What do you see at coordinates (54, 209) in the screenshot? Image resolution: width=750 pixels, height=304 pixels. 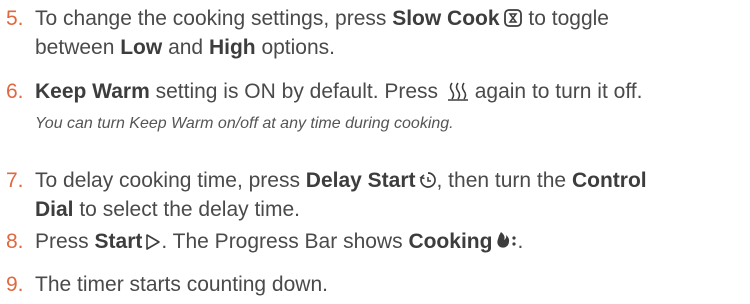 I see `dial-label: Dial` at bounding box center [54, 209].